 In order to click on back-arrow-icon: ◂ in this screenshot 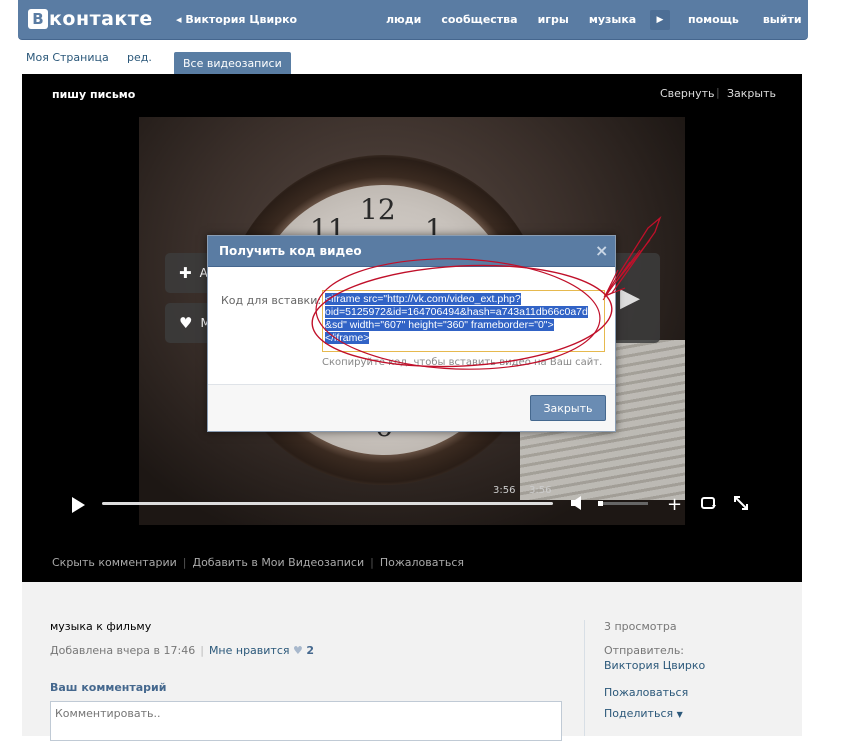, I will do `click(181, 19)`.